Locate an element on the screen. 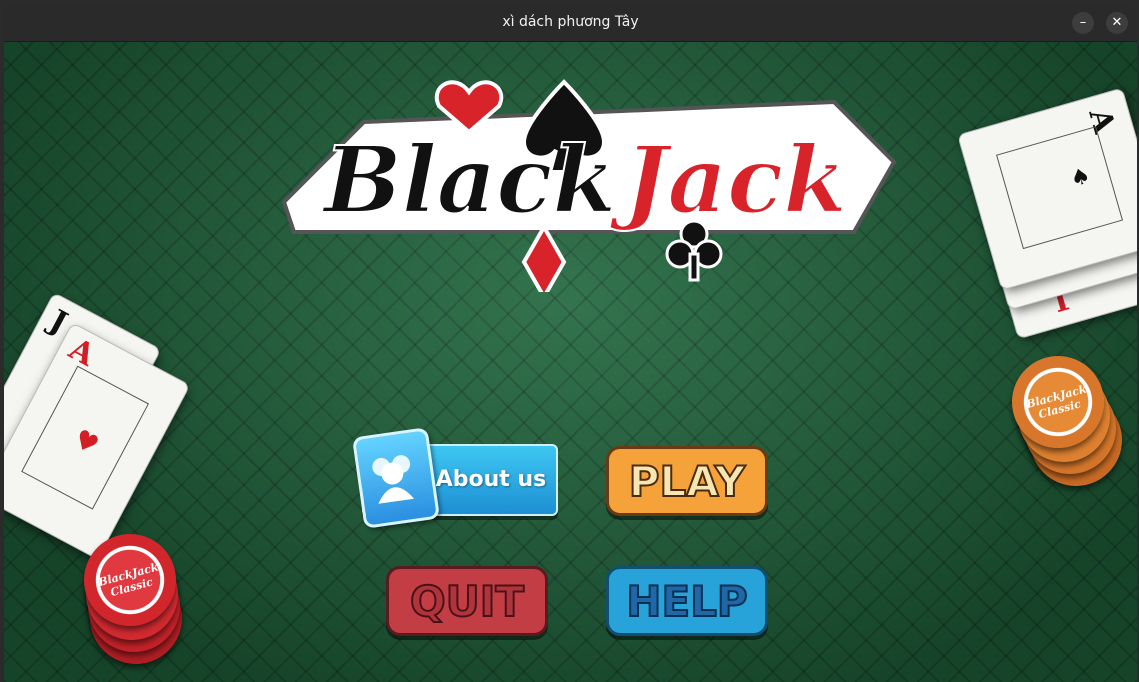 The width and height of the screenshot is (1139, 682). right-chip-stack: BlackJack Classic is located at coordinates (1070, 424).